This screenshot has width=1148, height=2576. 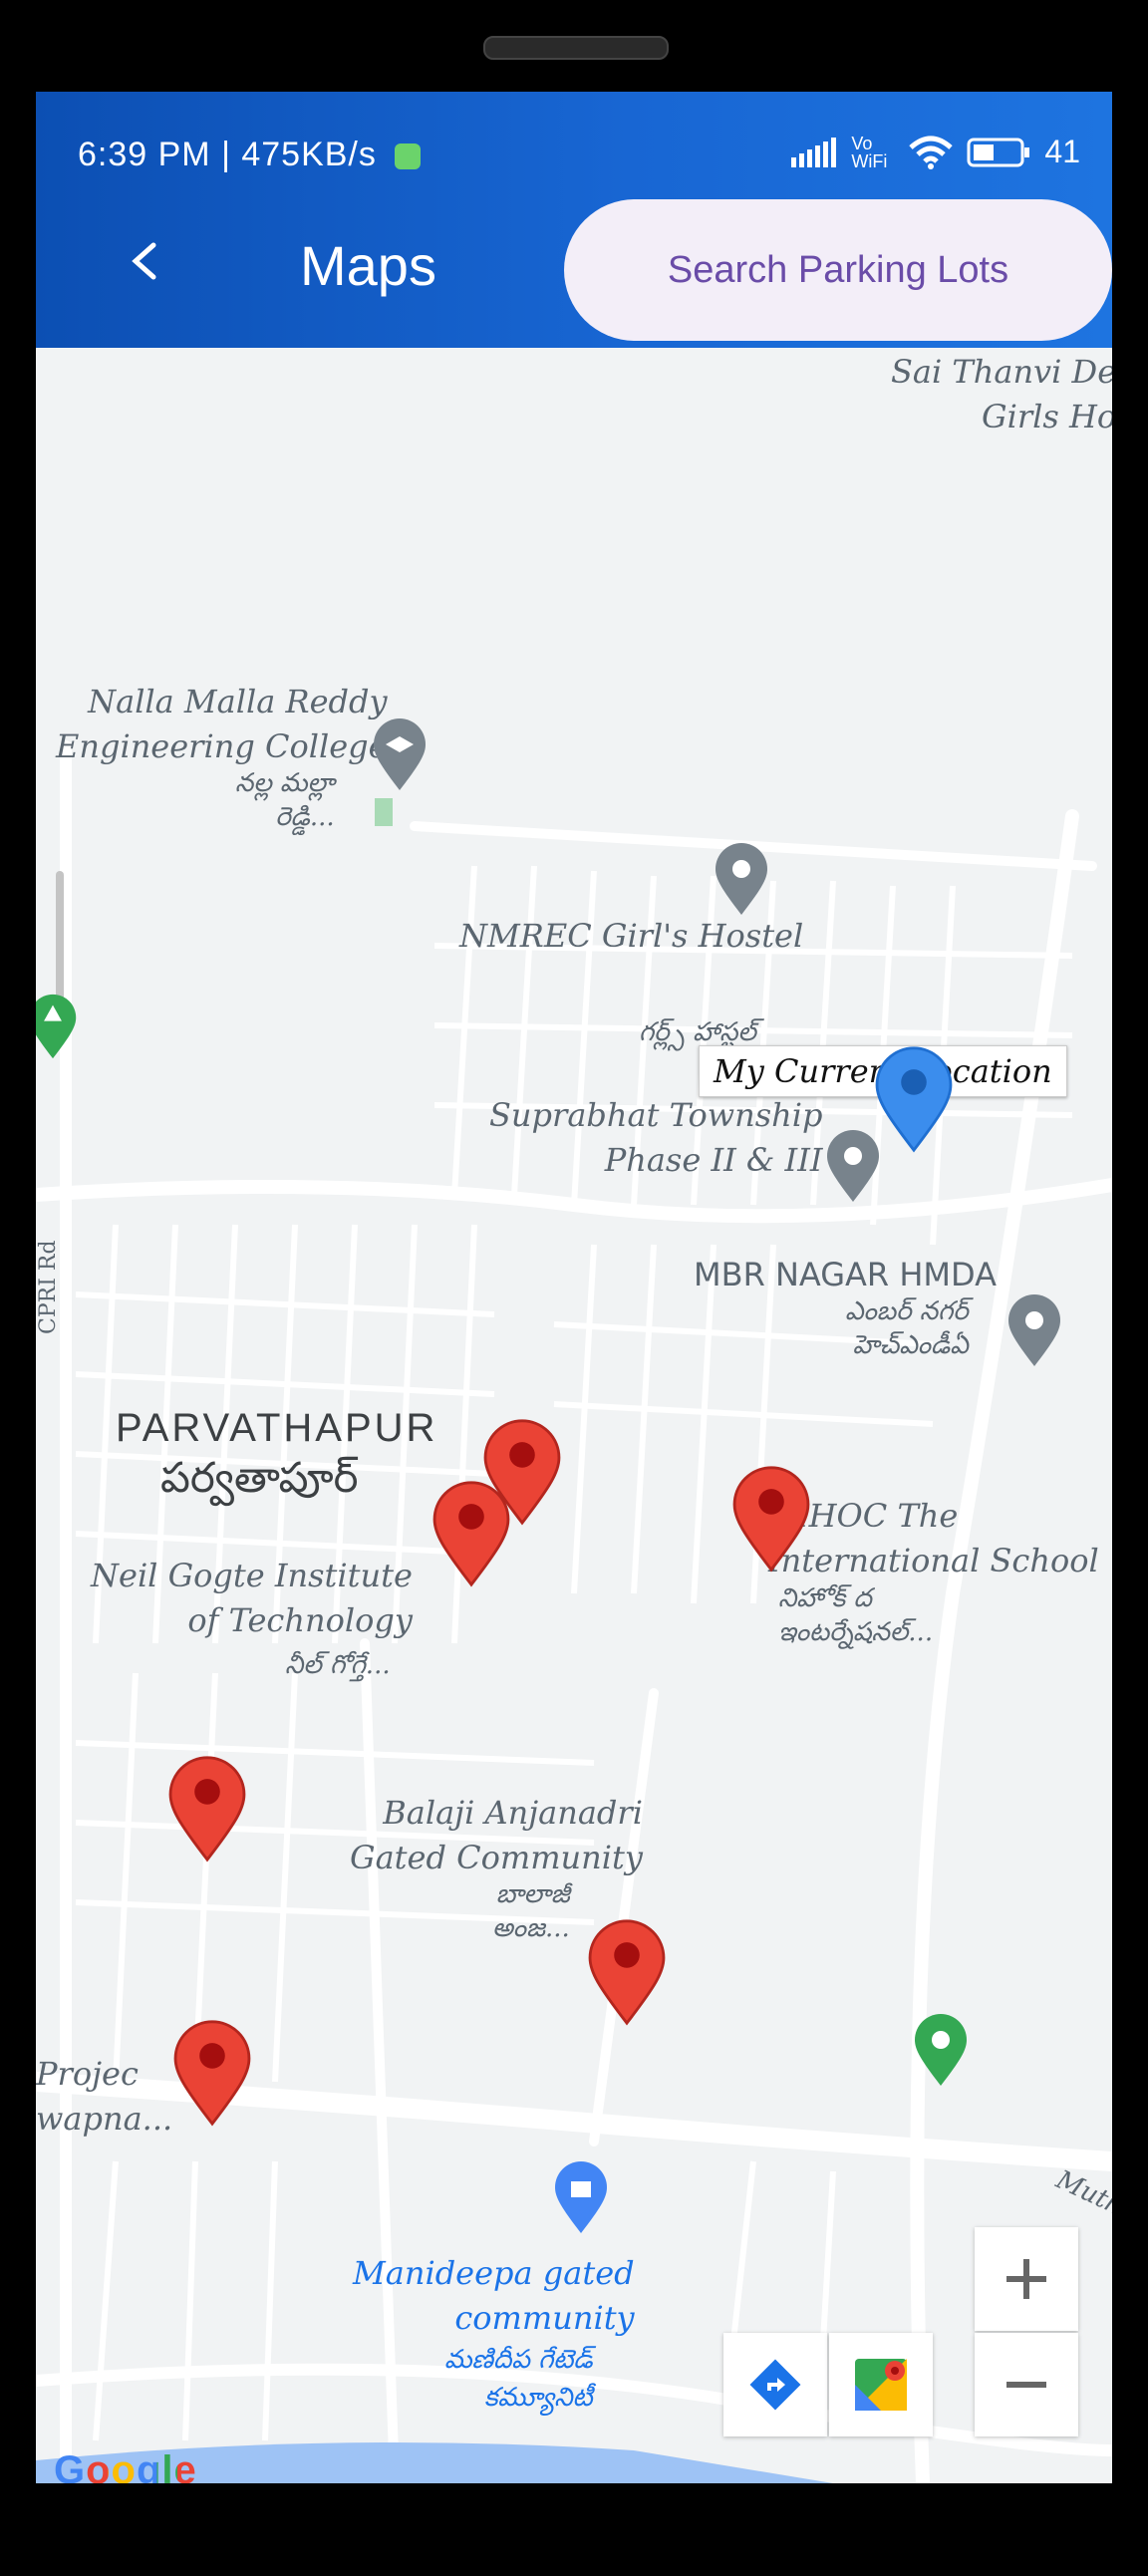 I want to click on place-nmrec: NMREC Girl's Hostel, so click(x=631, y=936).